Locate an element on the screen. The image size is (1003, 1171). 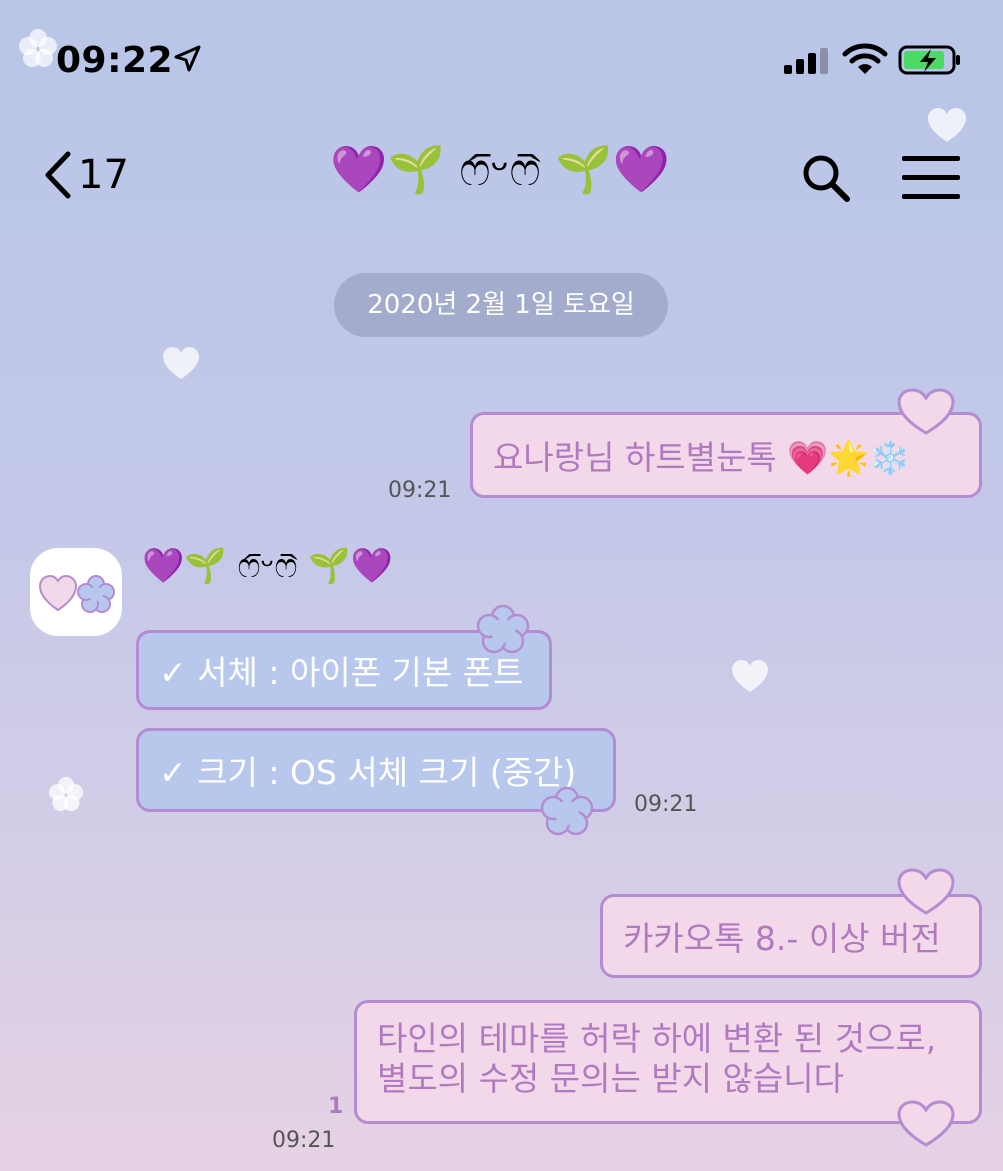
unread-chat-count: 17 is located at coordinates (103, 175).